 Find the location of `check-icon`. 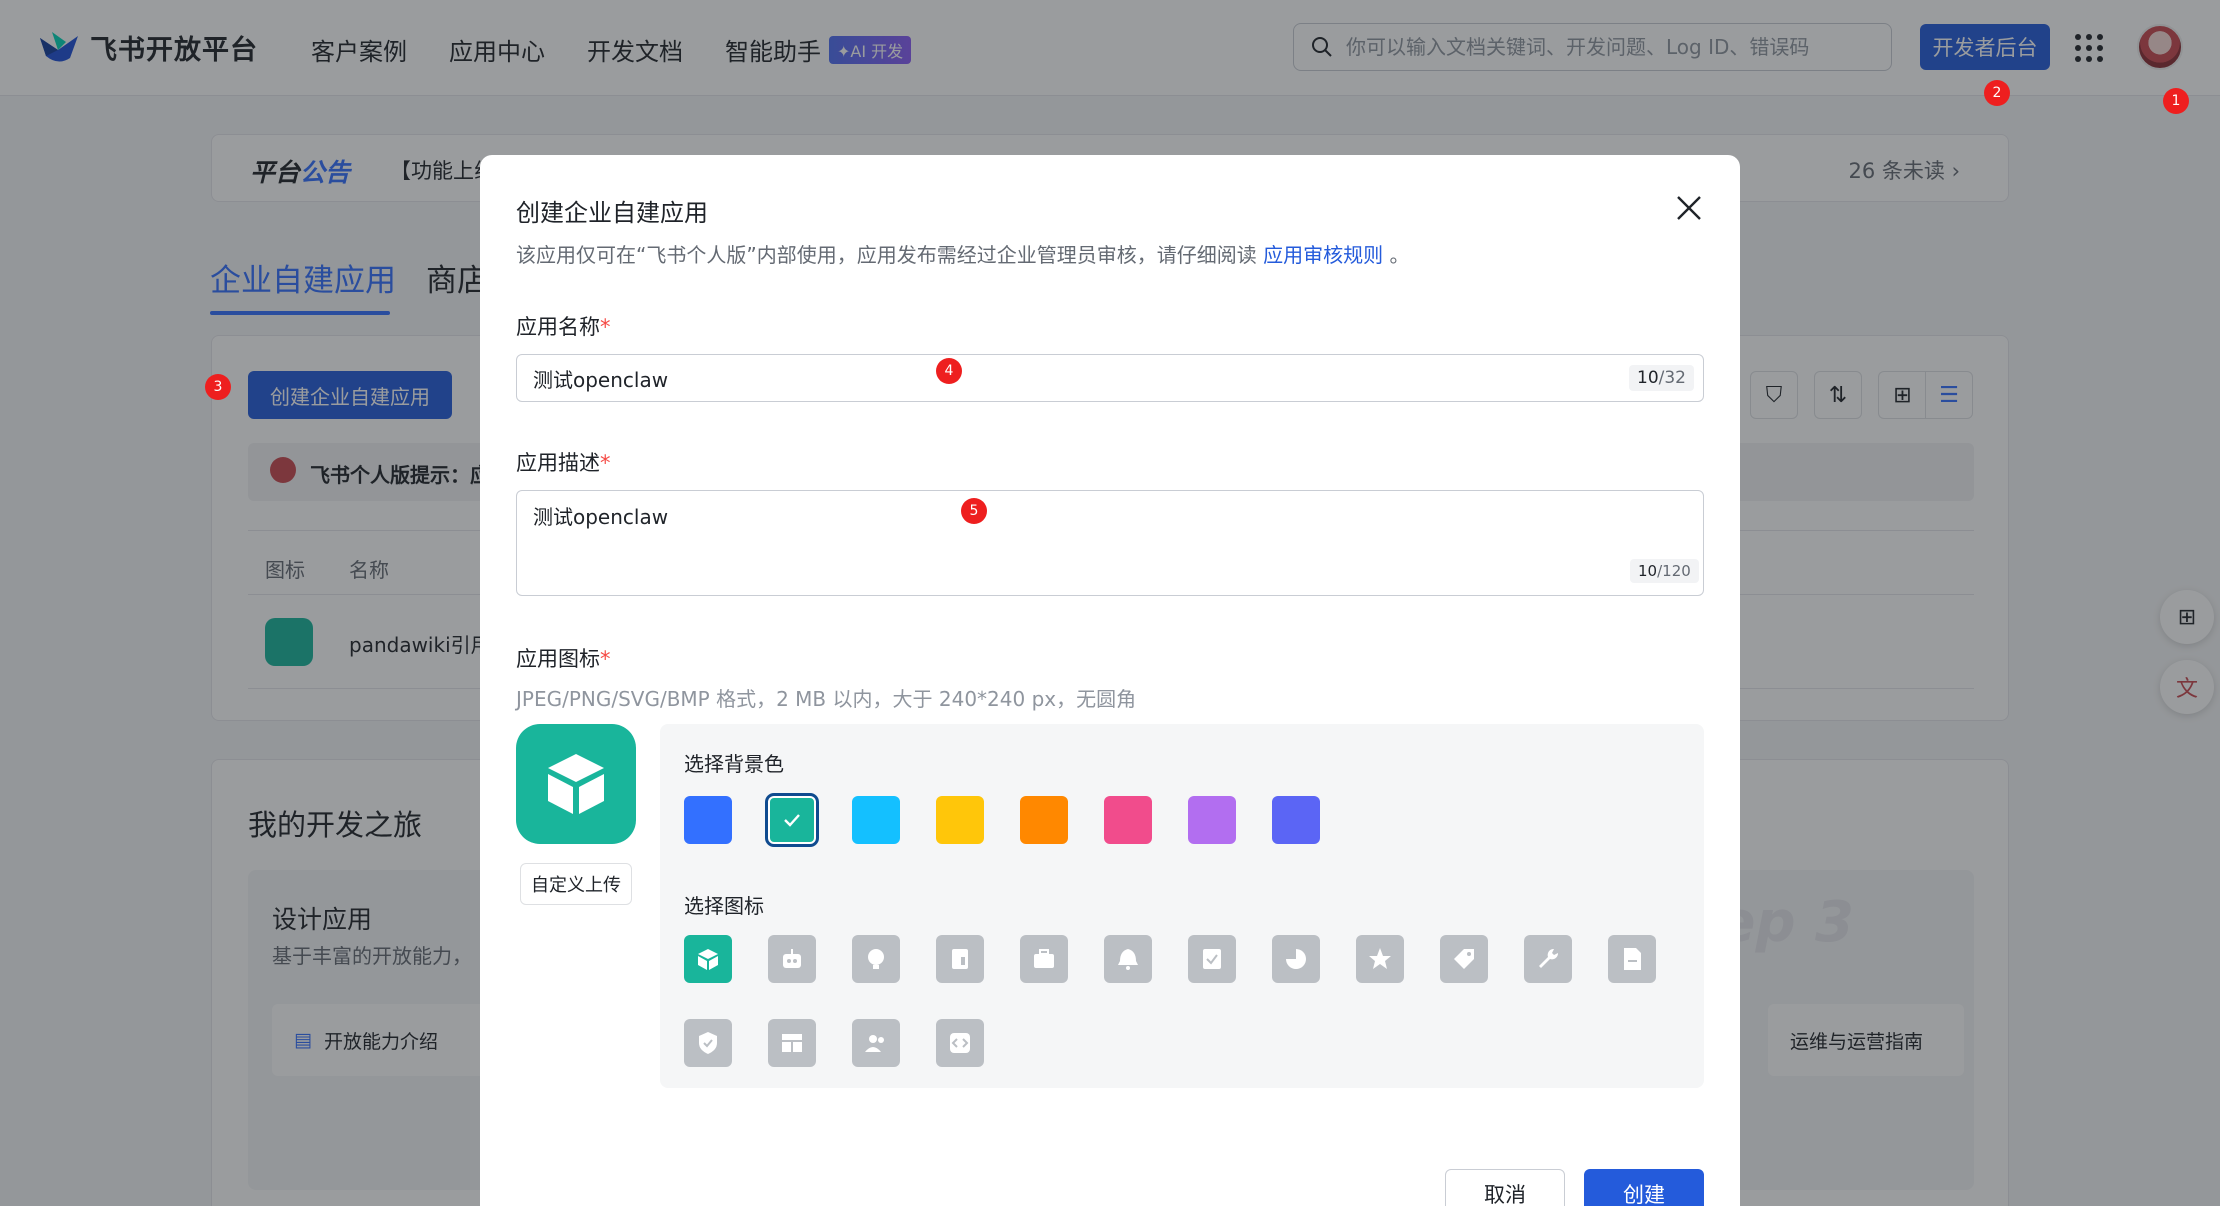

check-icon is located at coordinates (792, 820).